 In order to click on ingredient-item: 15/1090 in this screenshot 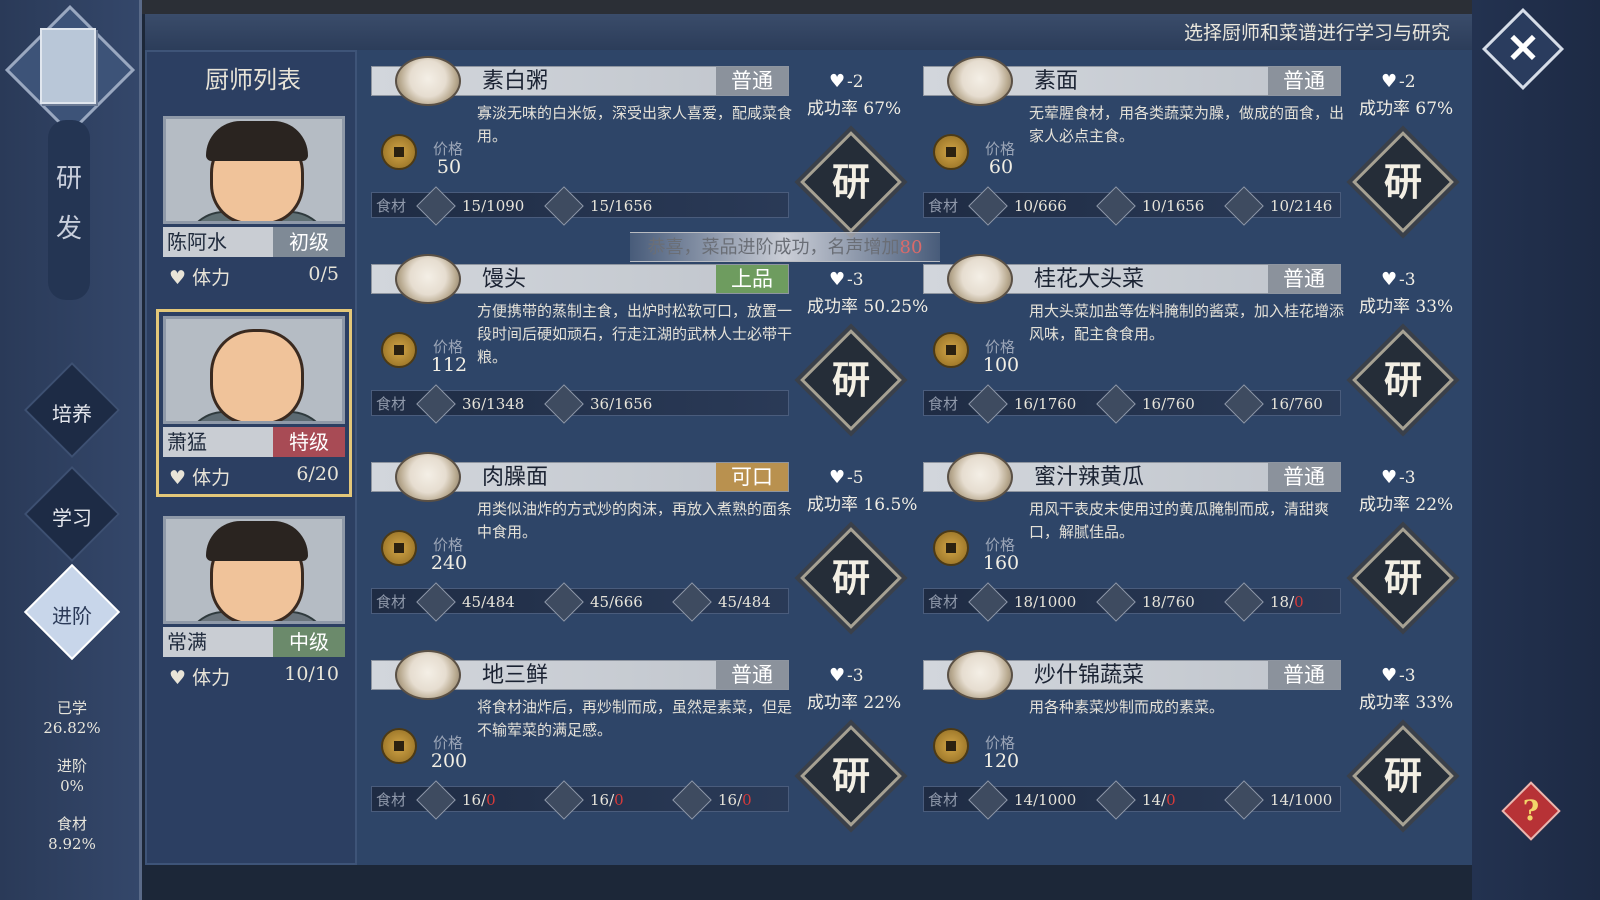, I will do `click(470, 206)`.